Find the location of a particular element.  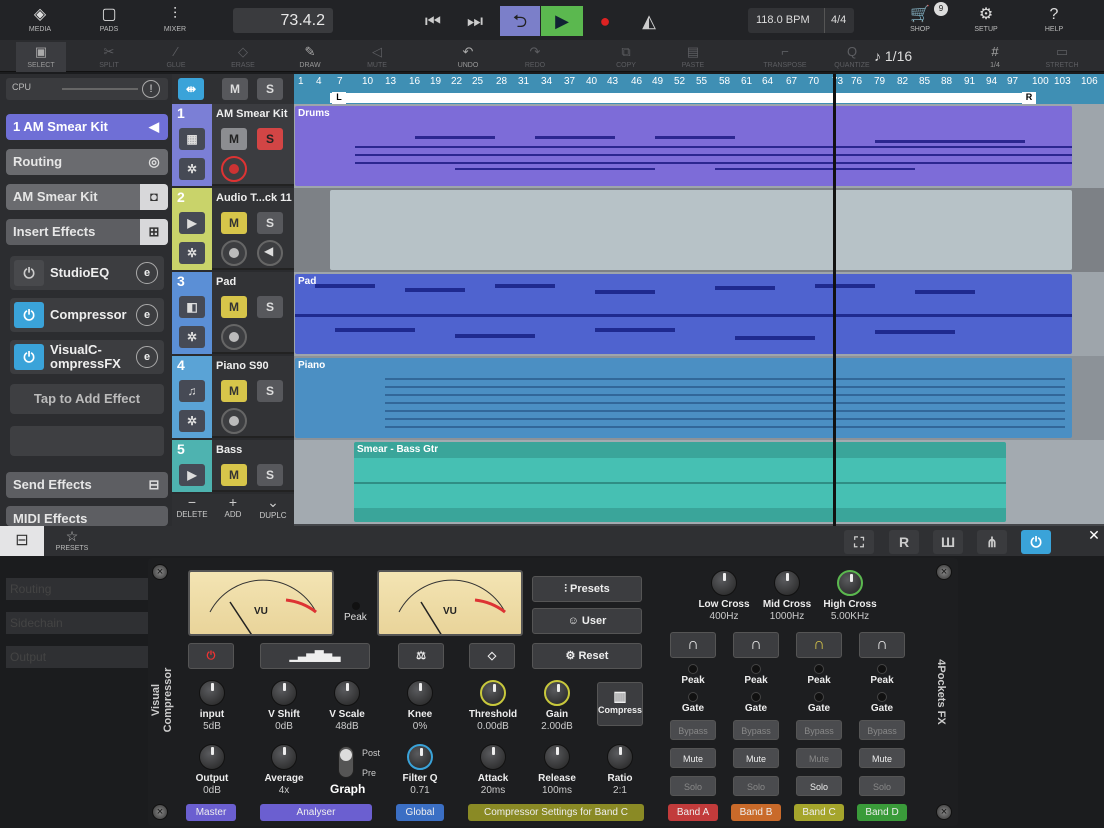

balance-button: ⚖ is located at coordinates (421, 656).